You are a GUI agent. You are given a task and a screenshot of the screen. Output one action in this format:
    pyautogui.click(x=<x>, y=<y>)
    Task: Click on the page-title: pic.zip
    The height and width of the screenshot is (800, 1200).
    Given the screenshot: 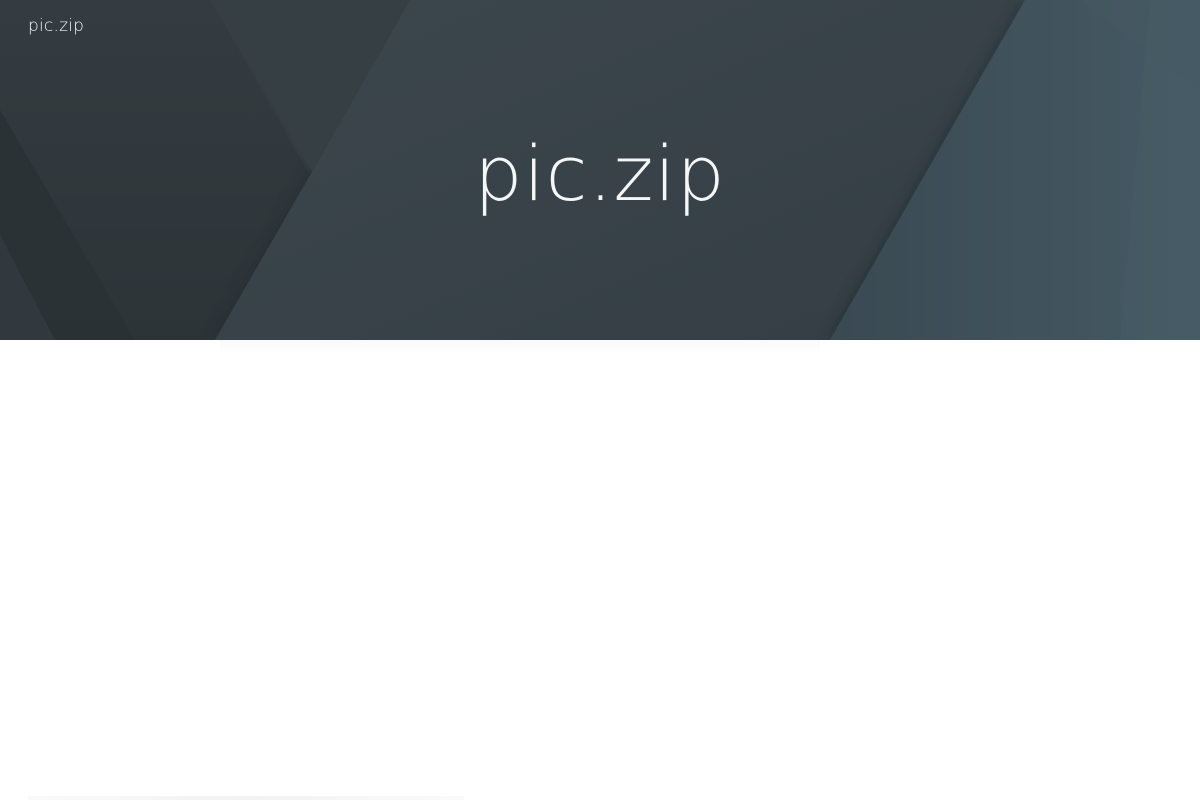 What is the action you would take?
    pyautogui.click(x=600, y=173)
    